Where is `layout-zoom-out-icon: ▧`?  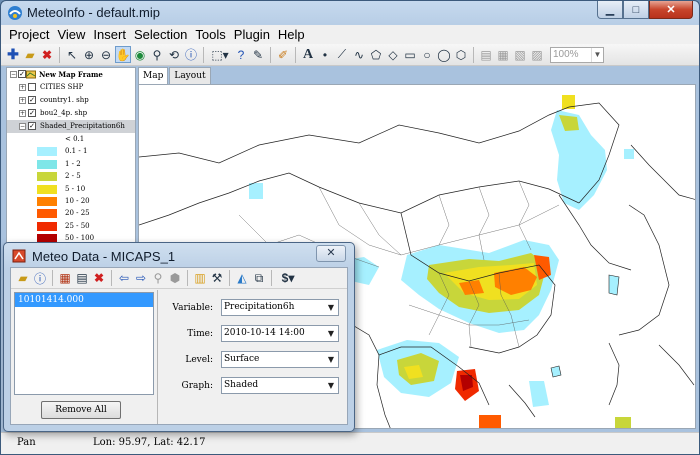
layout-zoom-out-icon: ▧ is located at coordinates (520, 54).